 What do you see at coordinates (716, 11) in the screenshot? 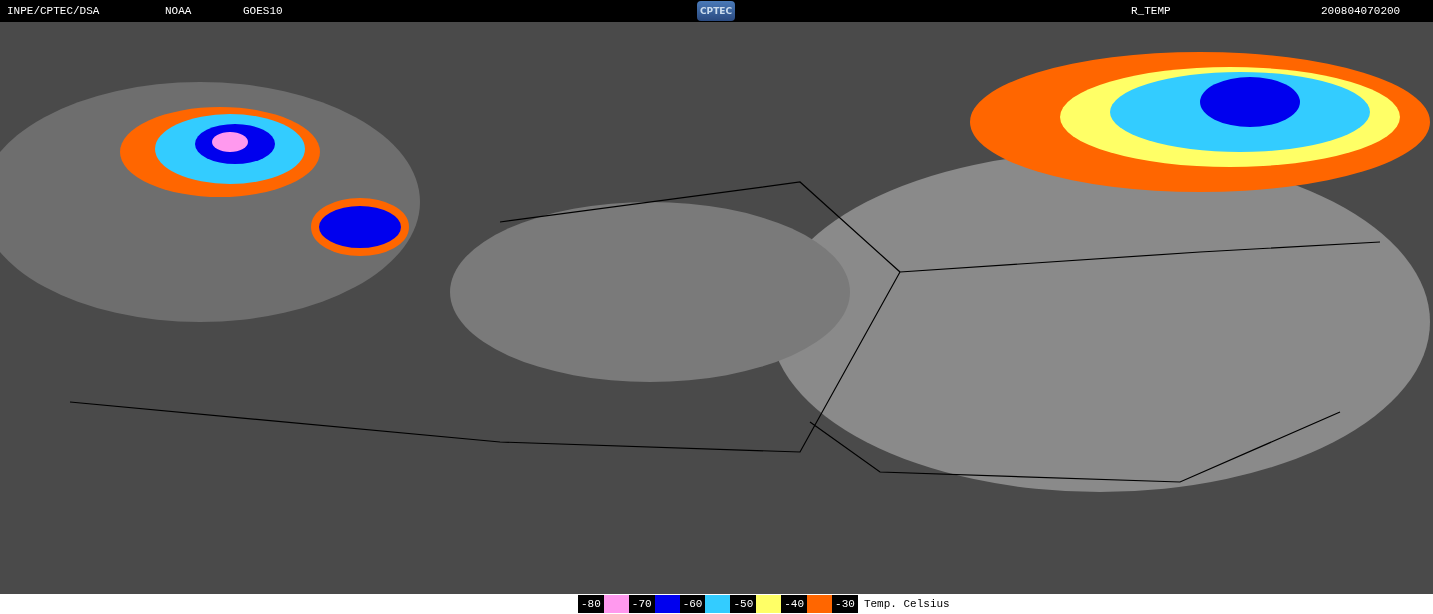
I see `logo: CPTEC` at bounding box center [716, 11].